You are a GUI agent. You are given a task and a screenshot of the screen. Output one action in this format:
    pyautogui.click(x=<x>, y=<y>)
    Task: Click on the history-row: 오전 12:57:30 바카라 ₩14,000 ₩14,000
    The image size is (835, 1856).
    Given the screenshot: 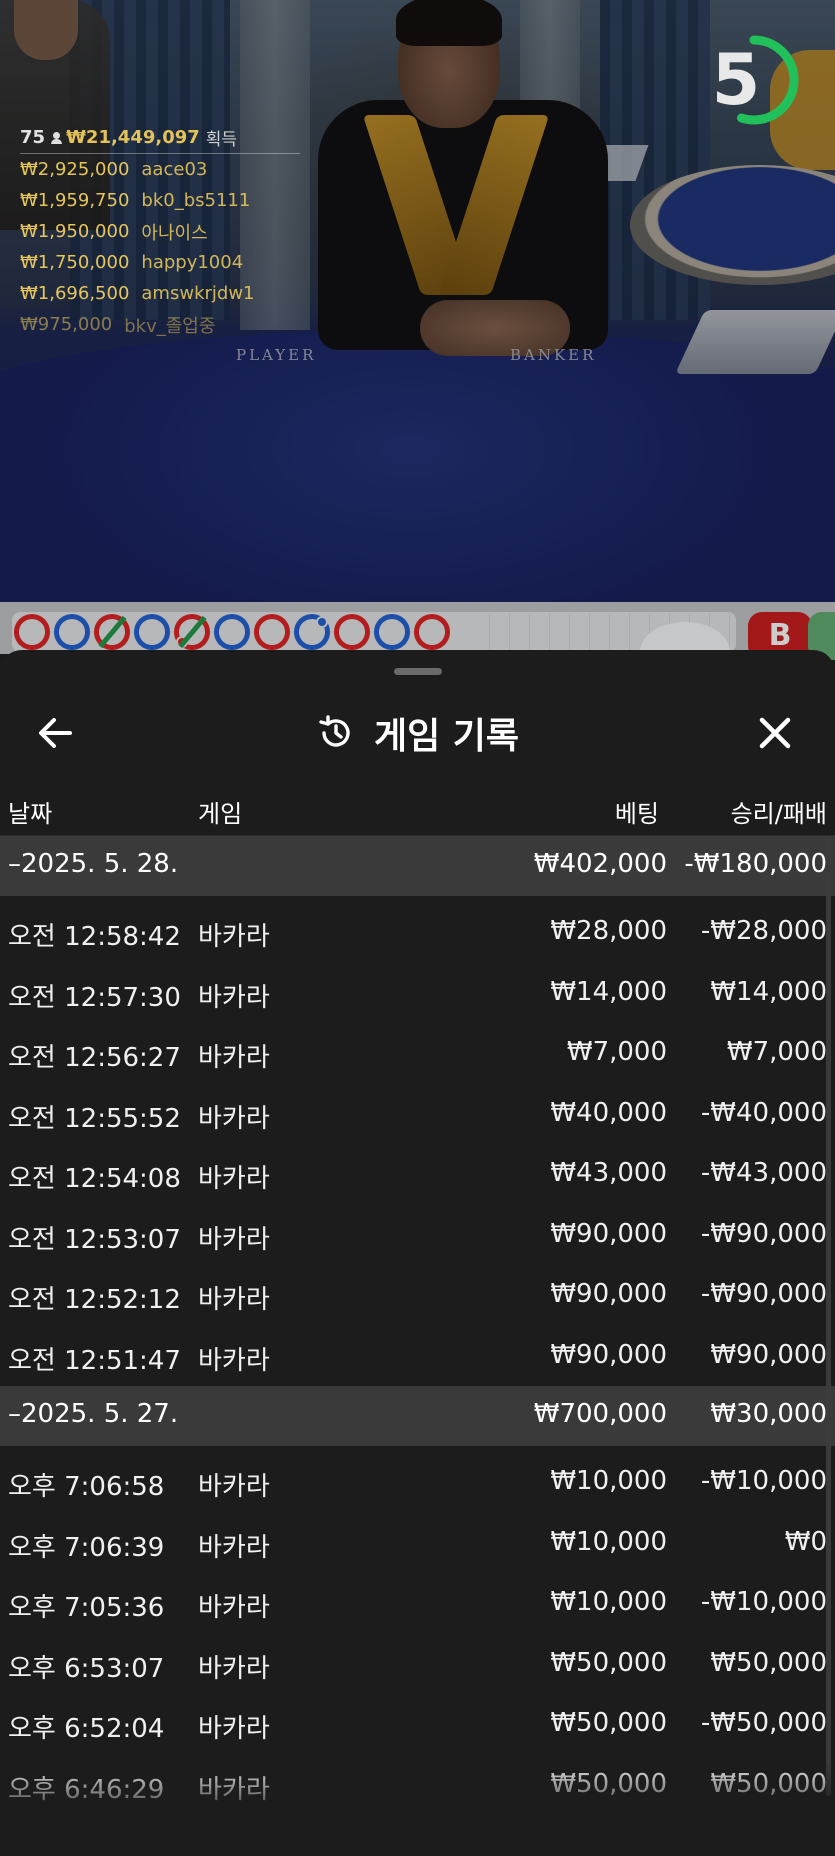 What is the action you would take?
    pyautogui.click(x=417, y=993)
    